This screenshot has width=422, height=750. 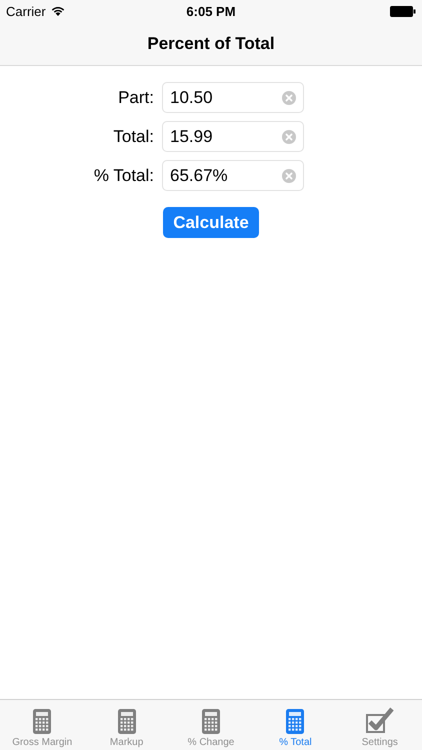 I want to click on field-label: Total:, so click(x=133, y=136).